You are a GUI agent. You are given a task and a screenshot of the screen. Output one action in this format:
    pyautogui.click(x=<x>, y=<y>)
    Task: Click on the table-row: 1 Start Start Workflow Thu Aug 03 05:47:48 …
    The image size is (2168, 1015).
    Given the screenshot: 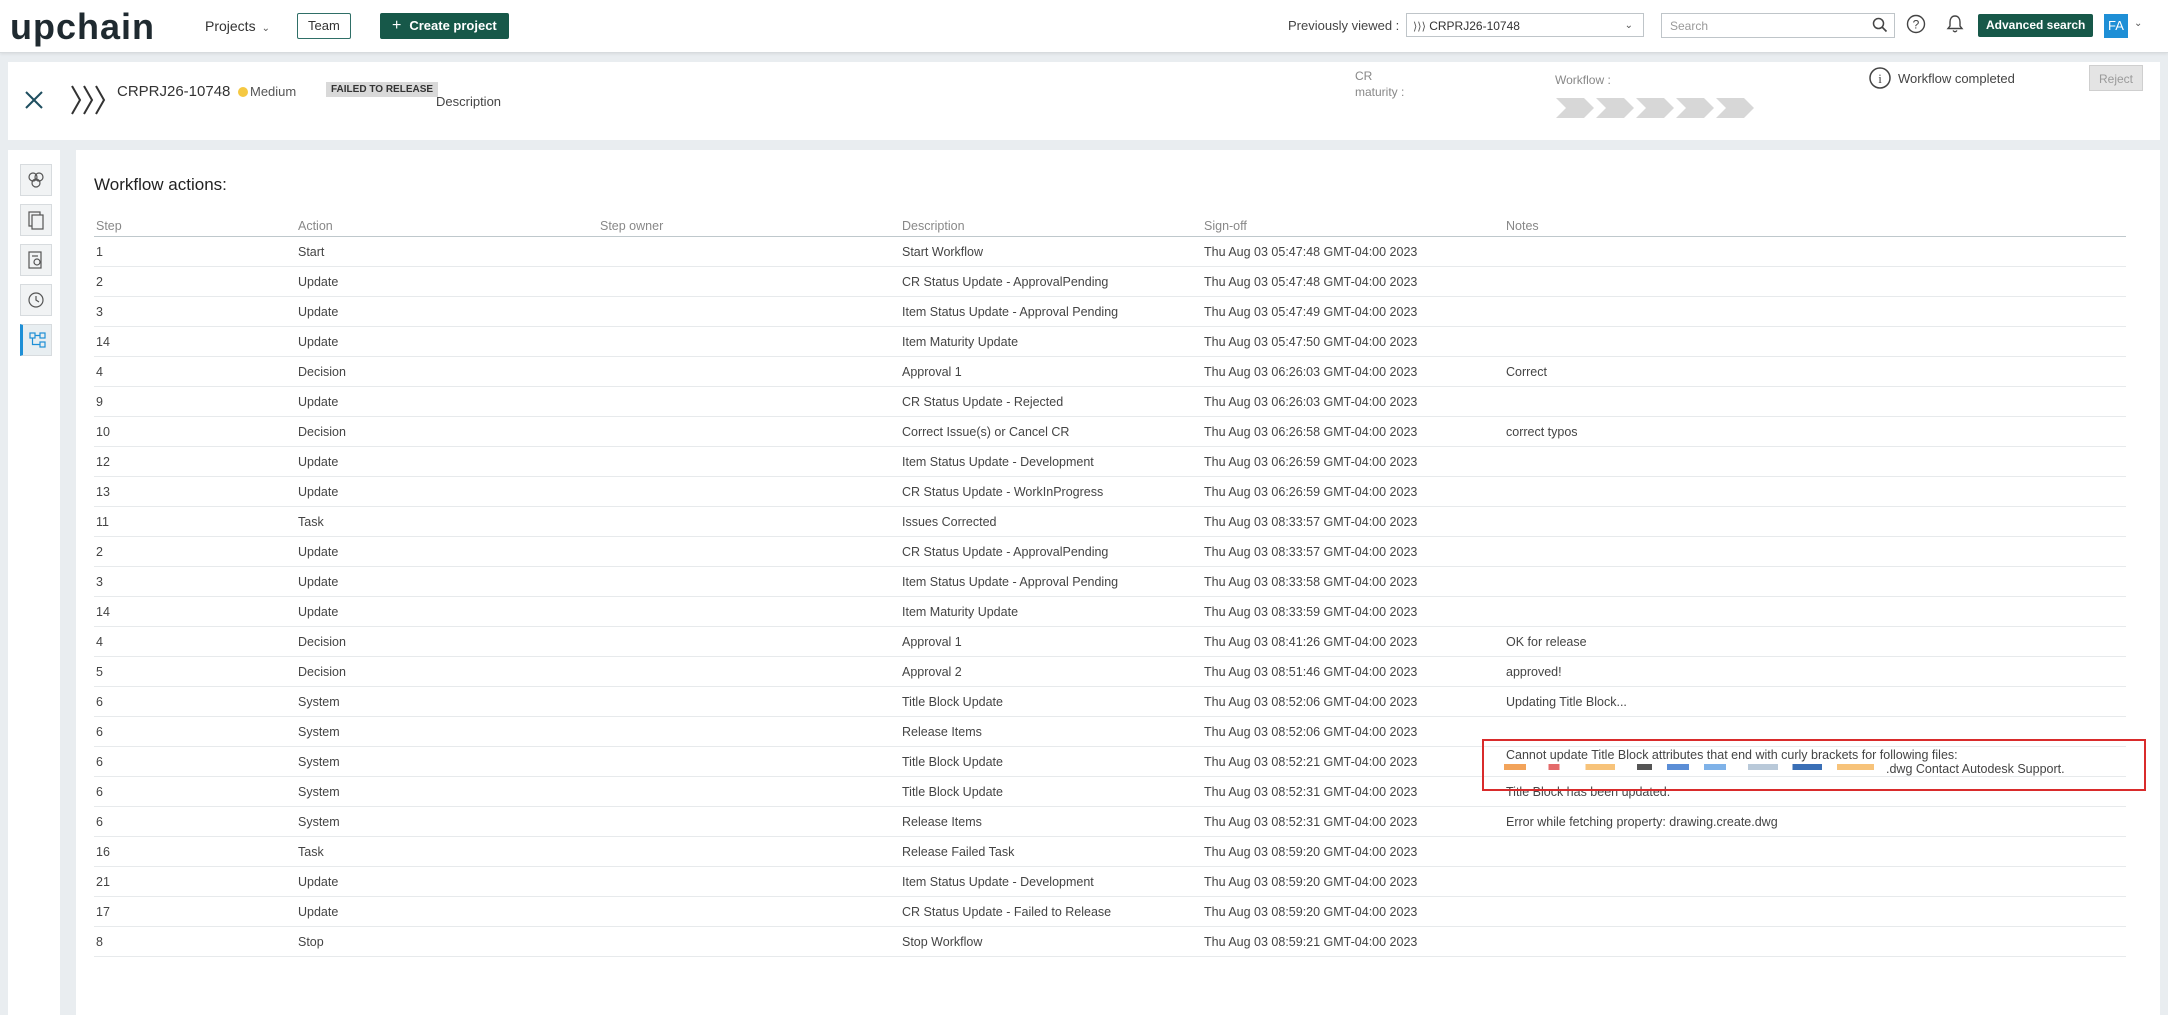 What is the action you would take?
    pyautogui.click(x=1110, y=251)
    